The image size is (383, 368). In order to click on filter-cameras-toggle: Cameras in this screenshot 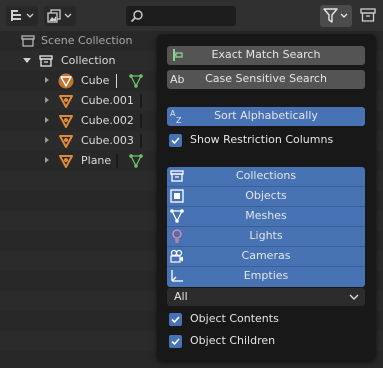, I will do `click(266, 257)`.